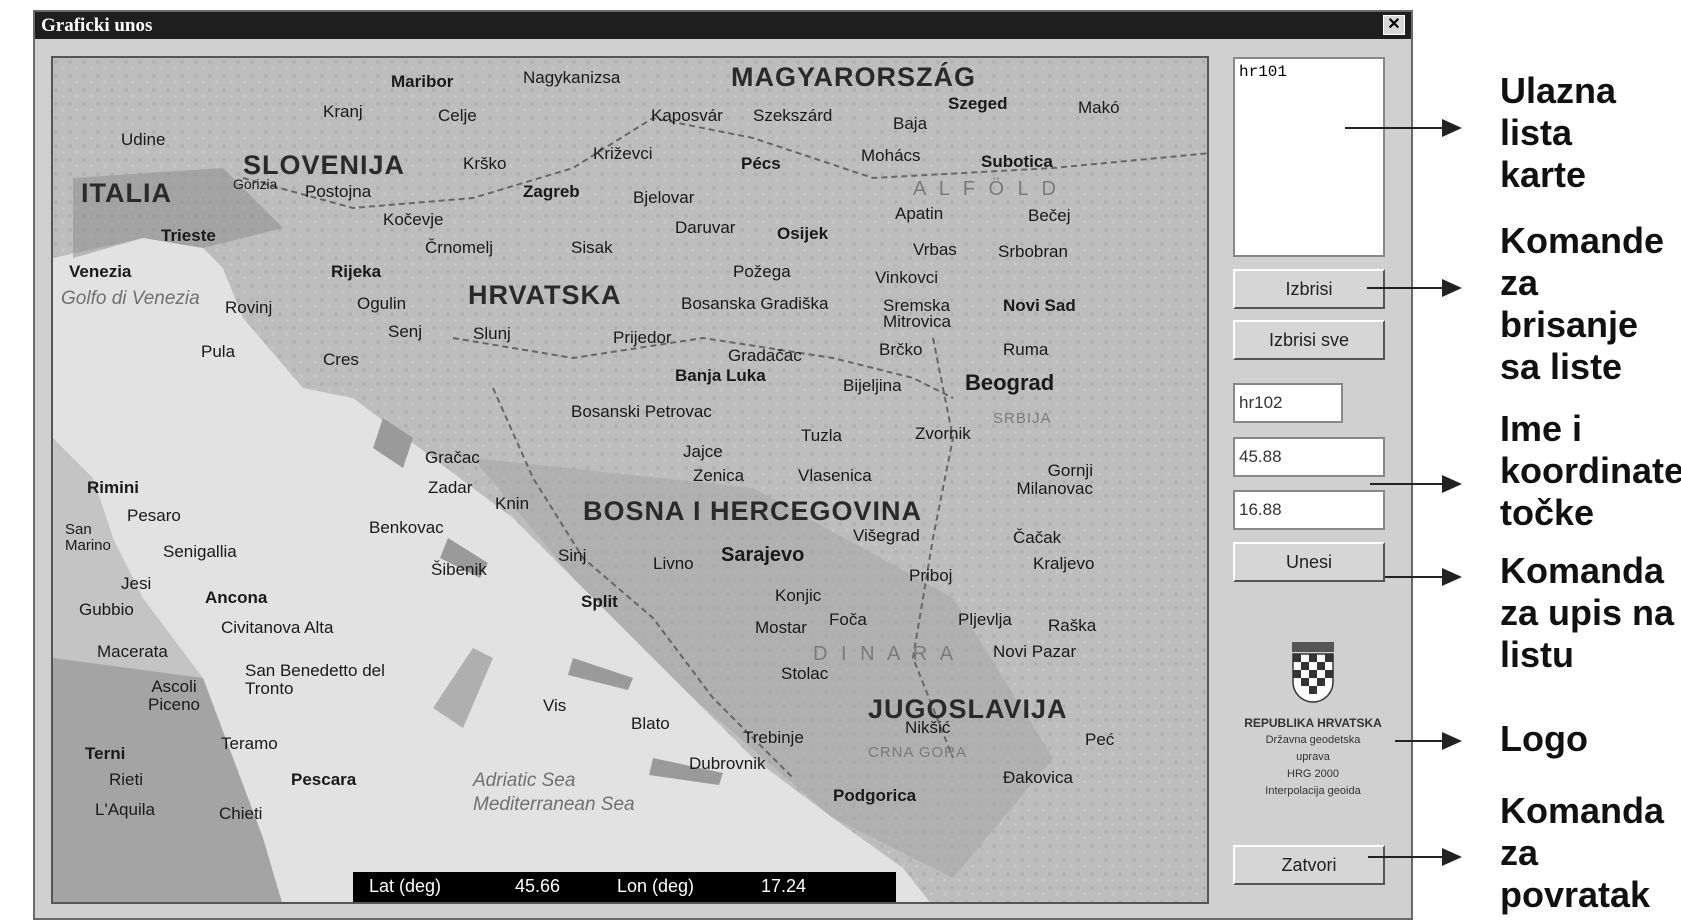 Image resolution: width=1681 pixels, height=923 pixels. Describe the element at coordinates (943, 433) in the screenshot. I see `city-label: Zvornik` at that location.